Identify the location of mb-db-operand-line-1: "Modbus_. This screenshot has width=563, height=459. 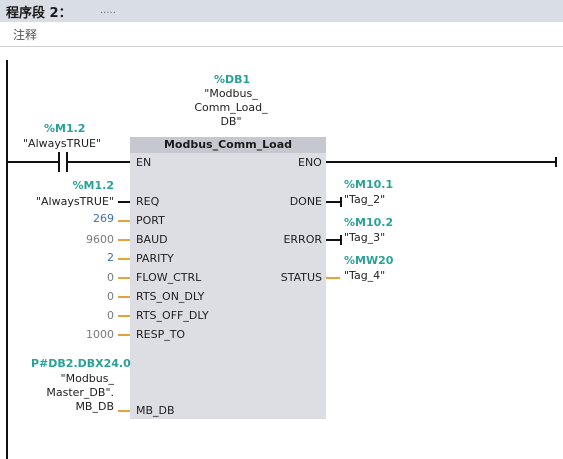
(72, 378).